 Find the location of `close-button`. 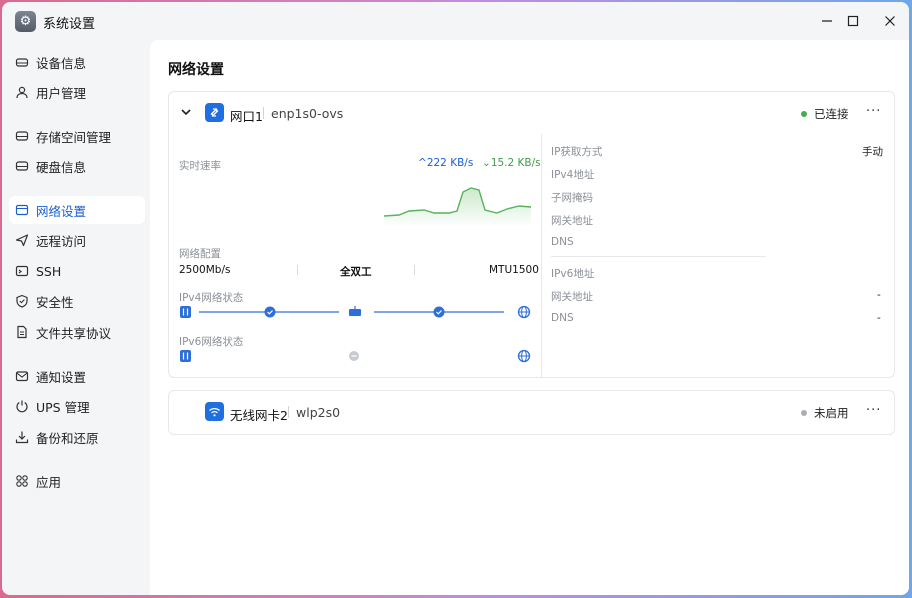

close-button is located at coordinates (890, 21).